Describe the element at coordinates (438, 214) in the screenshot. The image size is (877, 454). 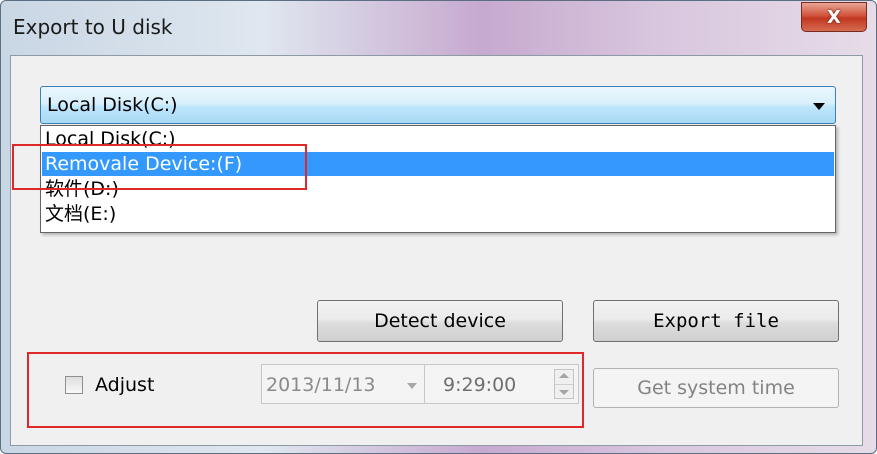
I see `drive-option-documents-e: 文档(E:)` at that location.